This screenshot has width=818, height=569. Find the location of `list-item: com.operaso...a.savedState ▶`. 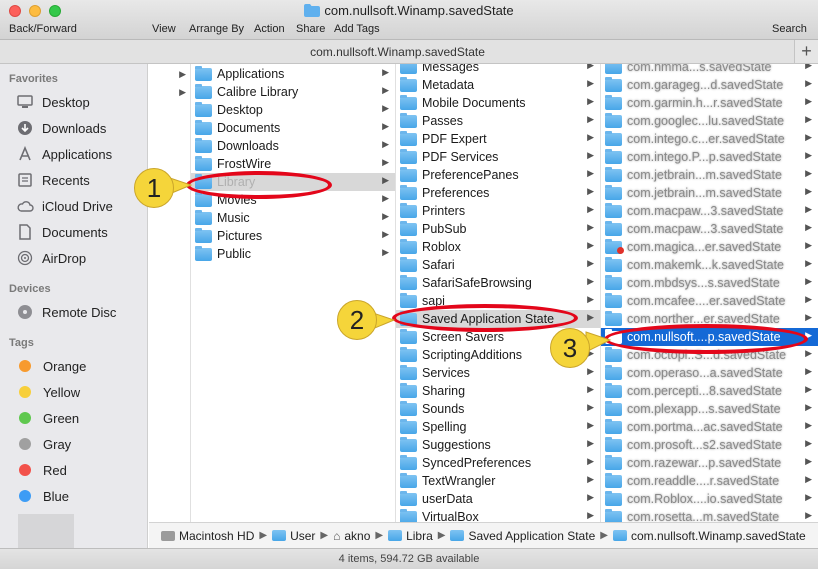

list-item: com.operaso...a.savedState ▶ is located at coordinates (709, 373).